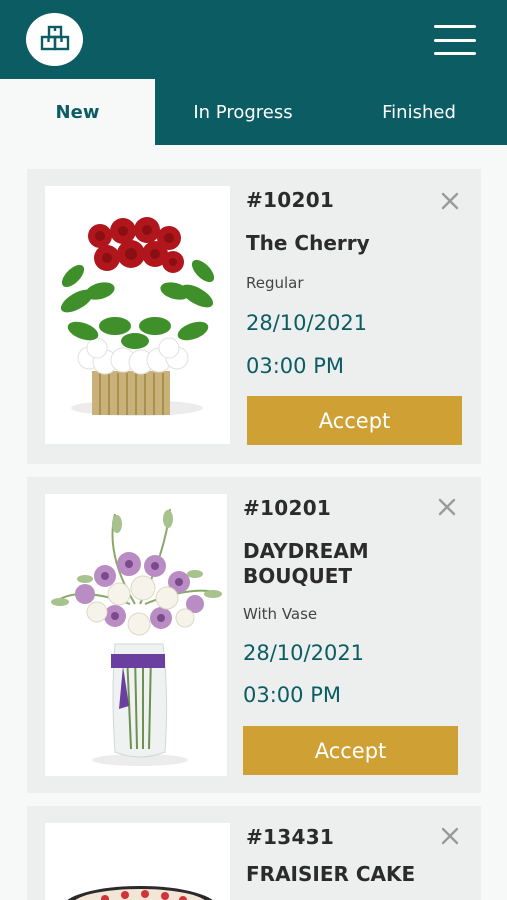  What do you see at coordinates (290, 837) in the screenshot?
I see `order-number: #13431` at bounding box center [290, 837].